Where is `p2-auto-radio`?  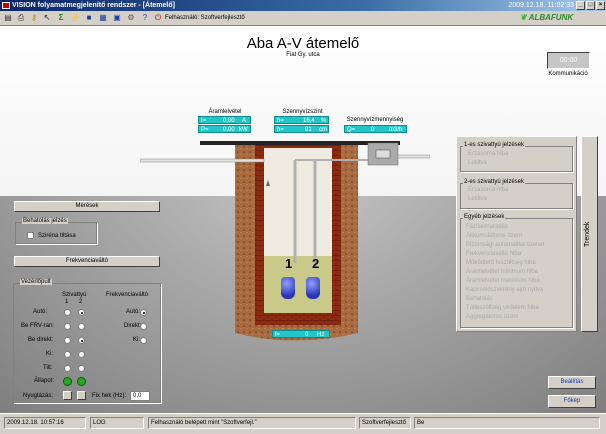
p2-auto-radio is located at coordinates (81, 312).